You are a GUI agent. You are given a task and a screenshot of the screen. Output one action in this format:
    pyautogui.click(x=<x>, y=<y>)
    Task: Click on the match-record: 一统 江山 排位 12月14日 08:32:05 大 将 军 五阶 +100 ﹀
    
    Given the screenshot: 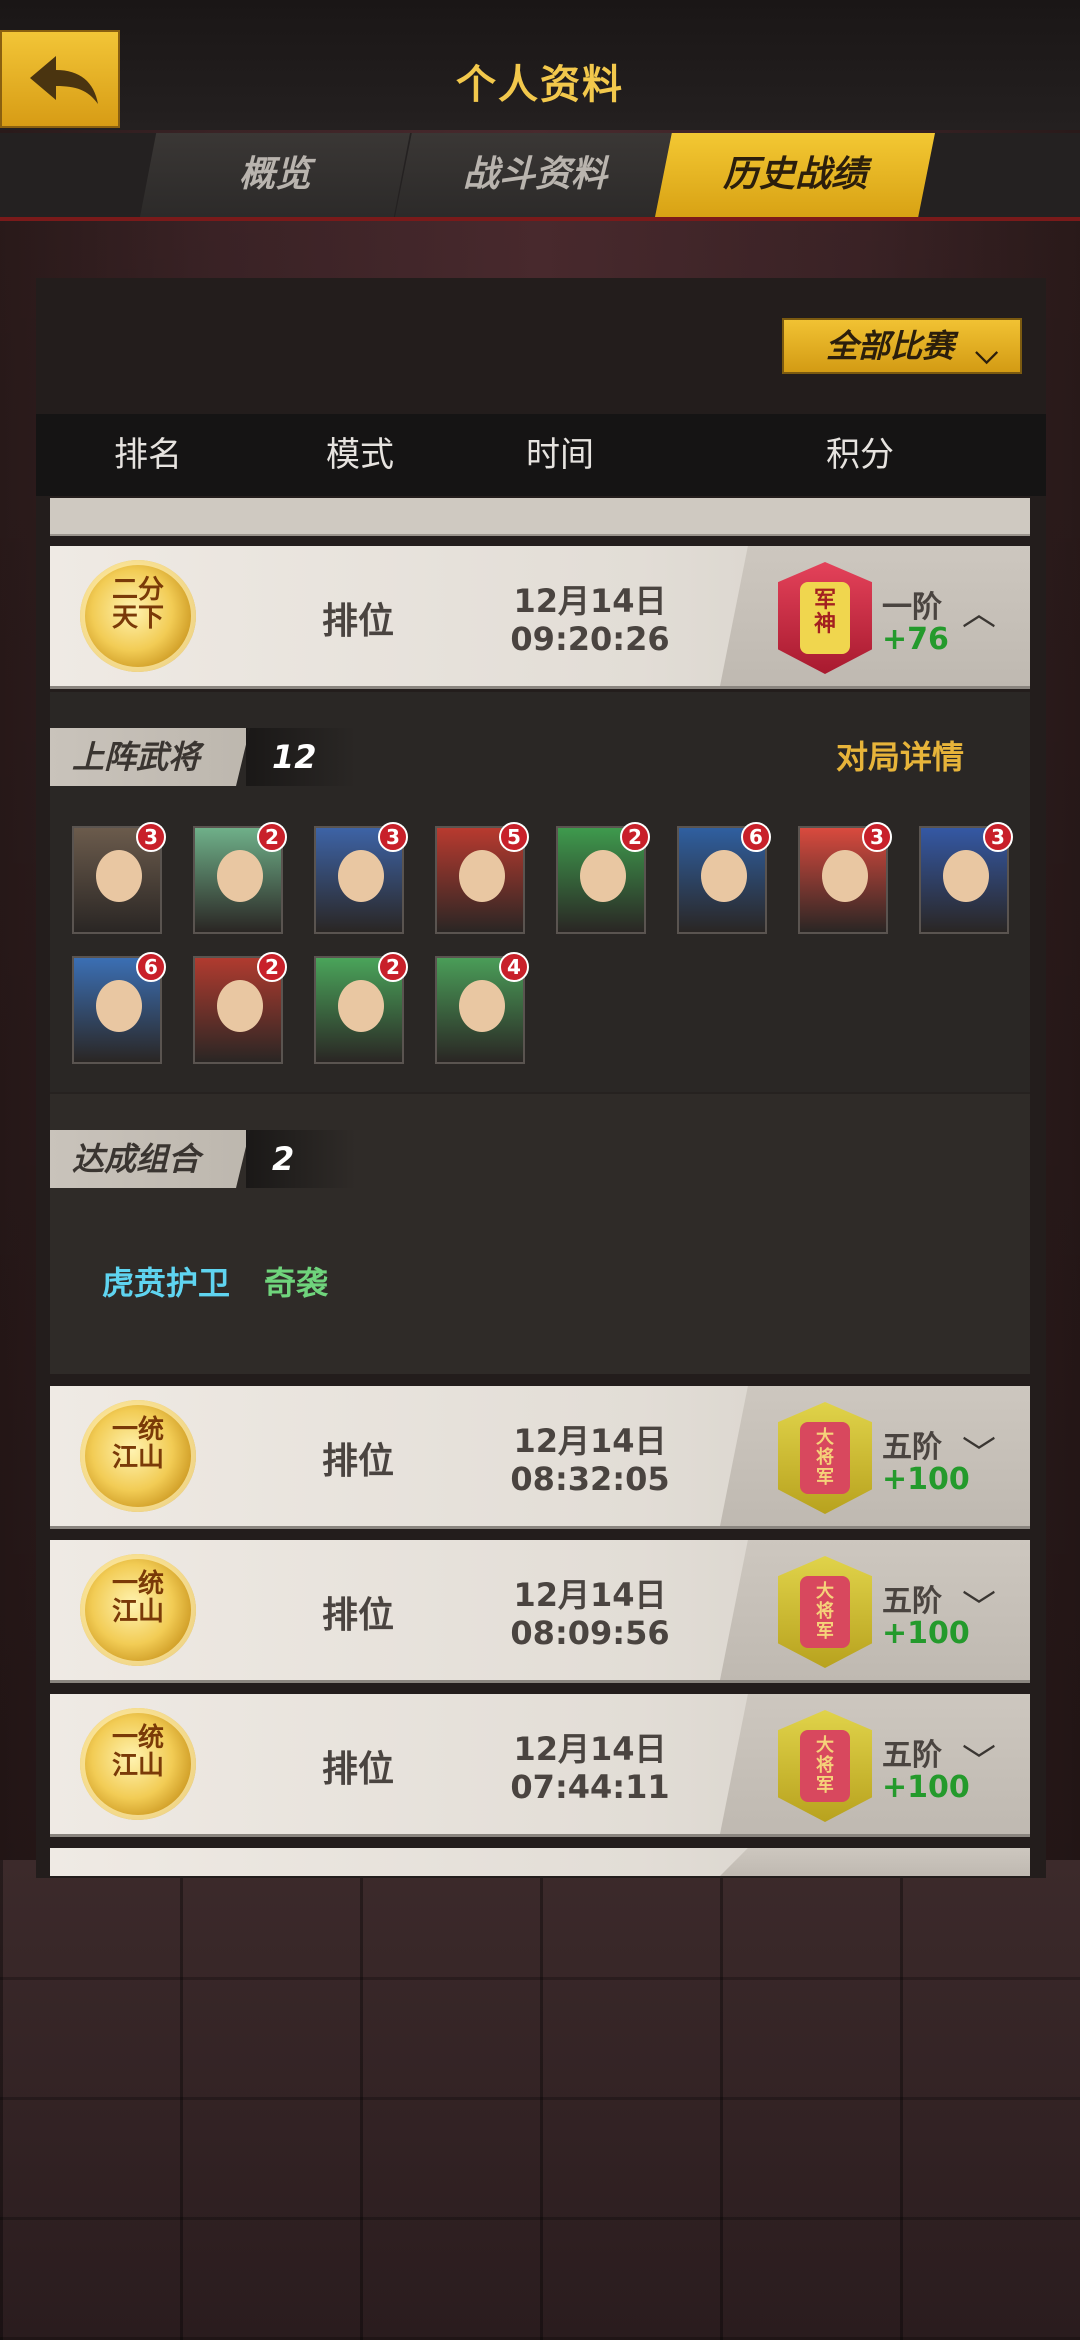 What is the action you would take?
    pyautogui.click(x=540, y=1456)
    